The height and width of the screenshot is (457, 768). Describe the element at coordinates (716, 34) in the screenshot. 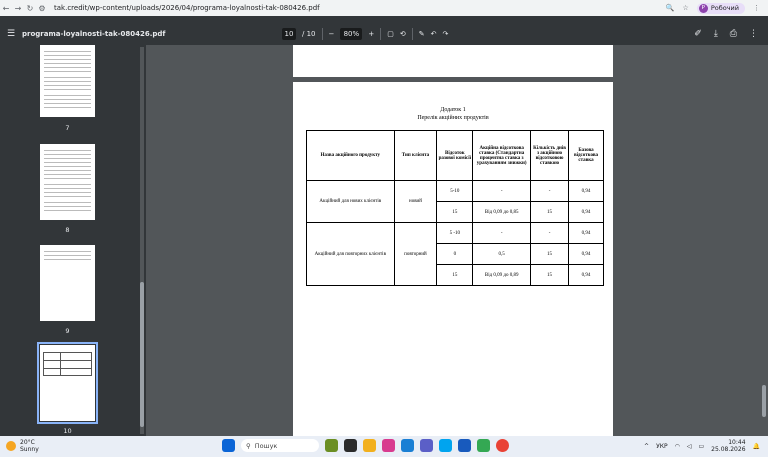

I see `download-icon: ⤓` at that location.